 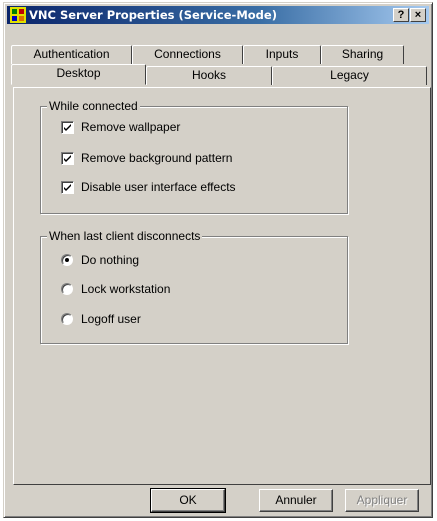 What do you see at coordinates (126, 289) in the screenshot?
I see `option-label: Lock workstation` at bounding box center [126, 289].